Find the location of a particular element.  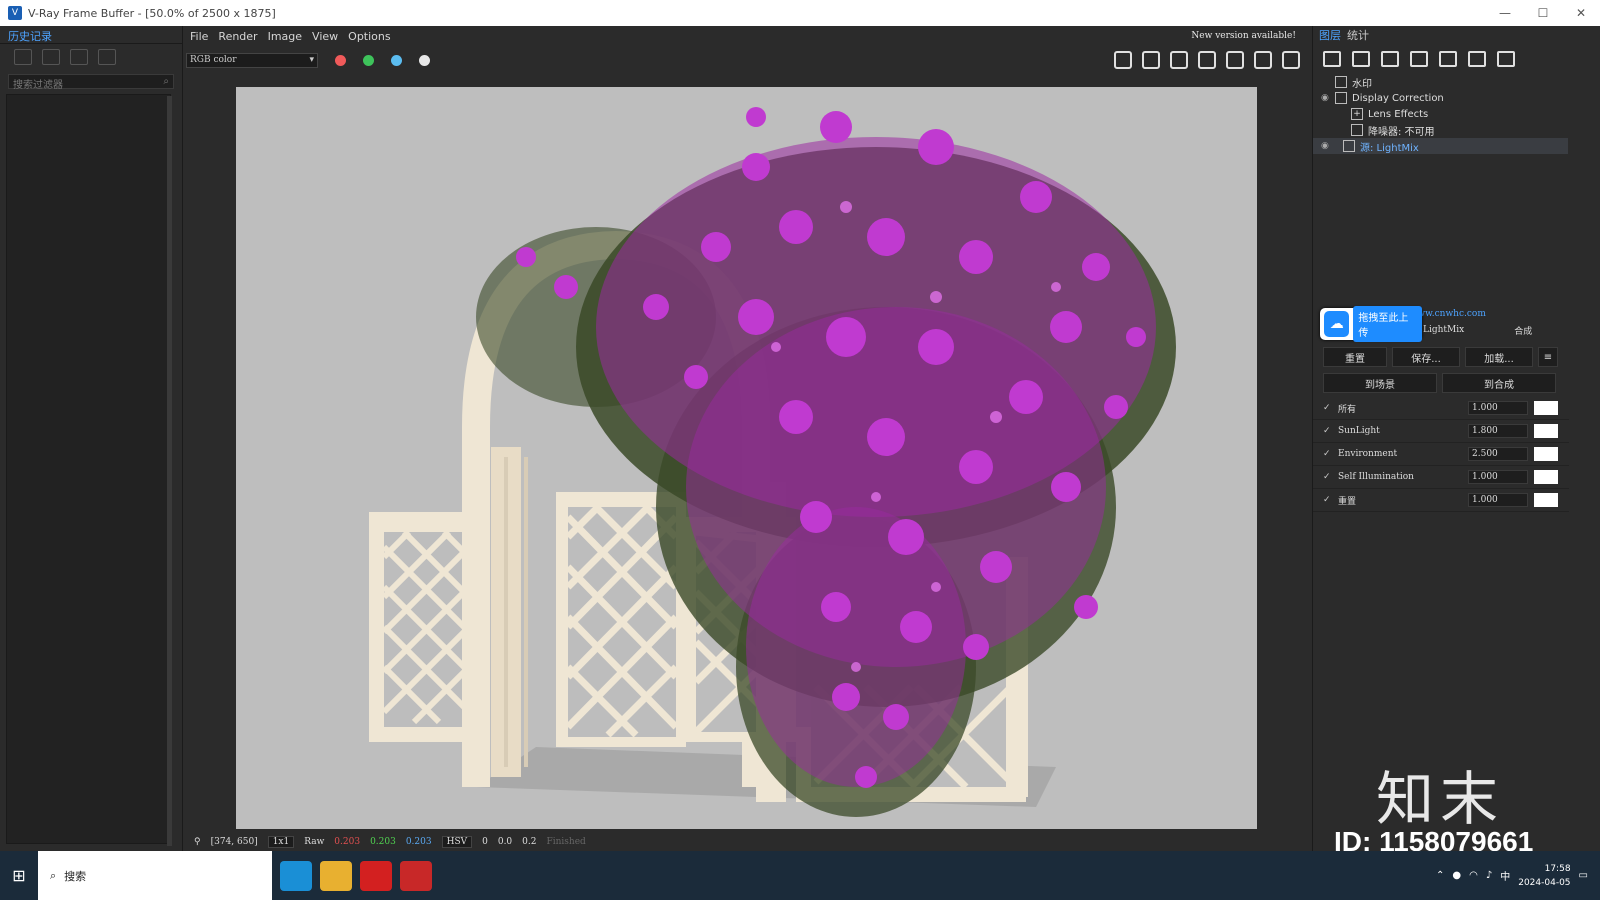

channel-value: RGB color is located at coordinates (213, 59).